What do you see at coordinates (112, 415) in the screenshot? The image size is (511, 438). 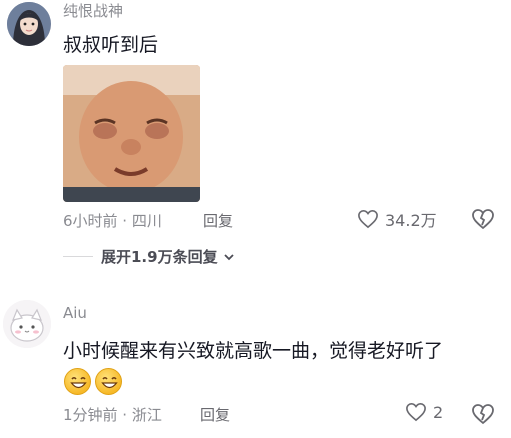 I see `comment-meta: 1分钟前 · 浙江` at bounding box center [112, 415].